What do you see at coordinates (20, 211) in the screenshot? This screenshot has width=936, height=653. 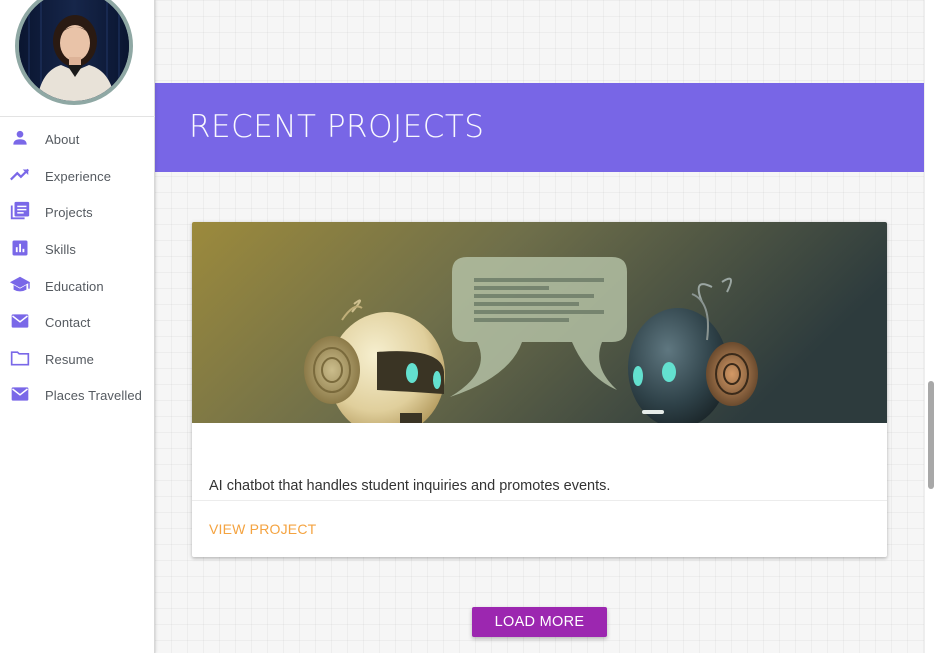 I see `library-books-icon` at bounding box center [20, 211].